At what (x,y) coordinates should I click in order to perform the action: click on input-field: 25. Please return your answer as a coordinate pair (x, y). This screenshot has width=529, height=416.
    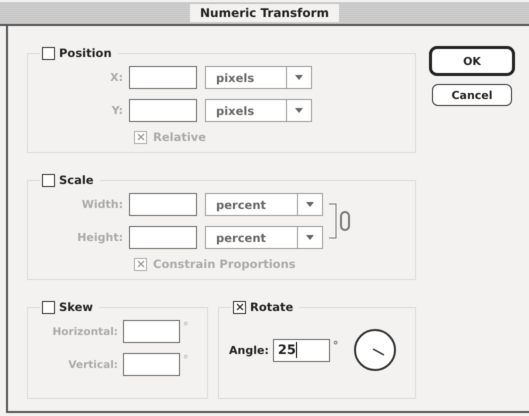
    Looking at the image, I should click on (301, 350).